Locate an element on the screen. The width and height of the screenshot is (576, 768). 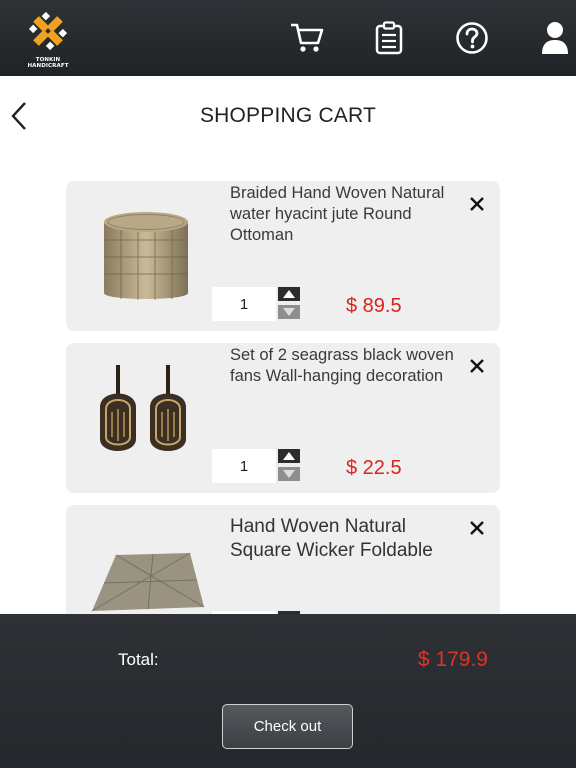
app-header: TONKIN HANDICRAFT is located at coordinates (288, 38).